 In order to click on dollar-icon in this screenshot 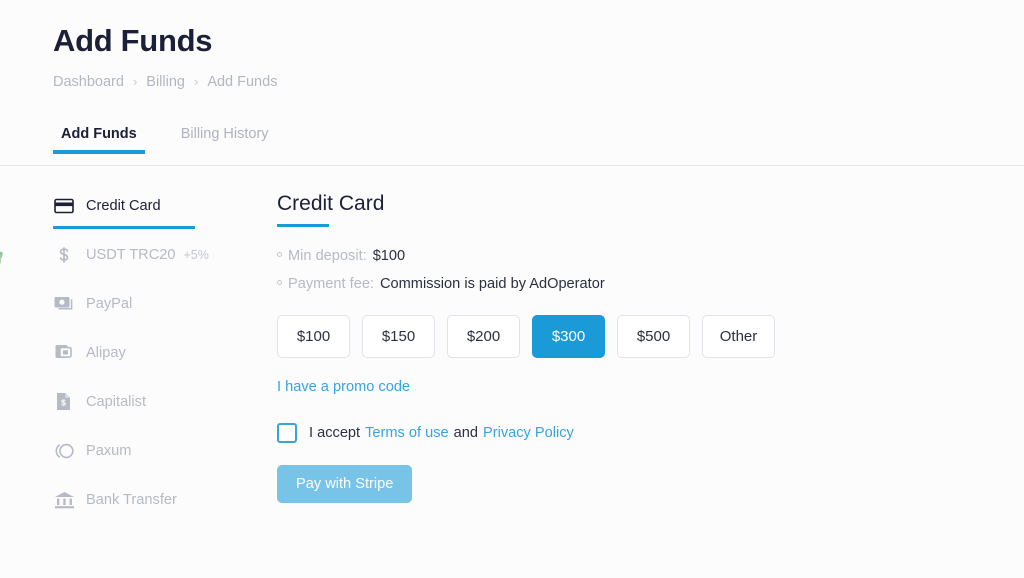, I will do `click(64, 255)`.